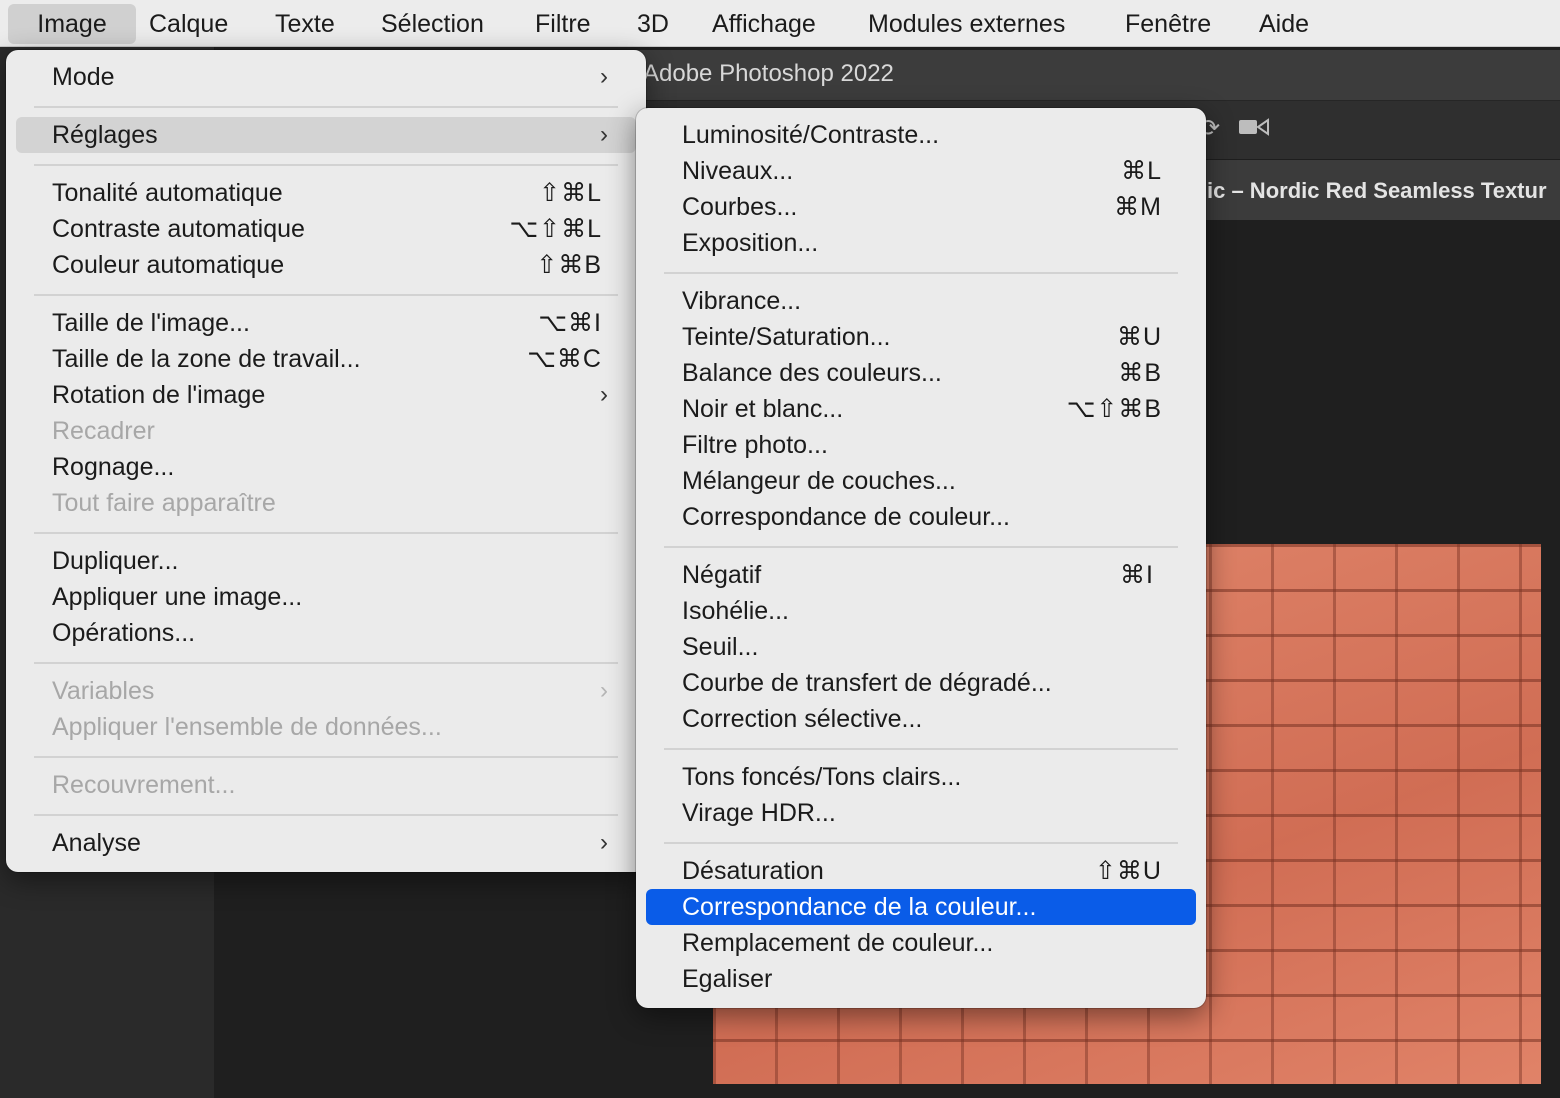 Image resolution: width=1560 pixels, height=1098 pixels. Describe the element at coordinates (921, 409) in the screenshot. I see `menu-item-noir-et-blanc: Noir et blanc... ⌥⇧⌘B` at that location.